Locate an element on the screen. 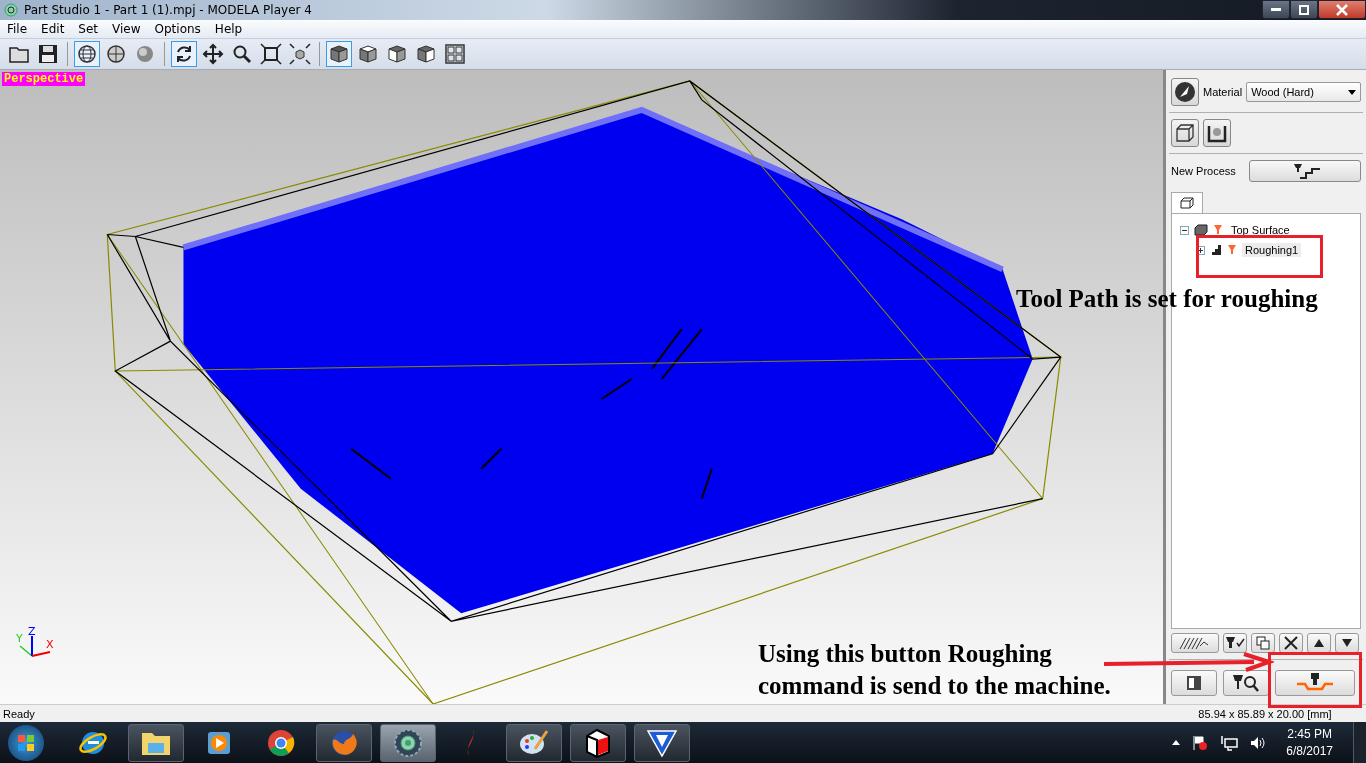  flag-icon is located at coordinates (1200, 742).